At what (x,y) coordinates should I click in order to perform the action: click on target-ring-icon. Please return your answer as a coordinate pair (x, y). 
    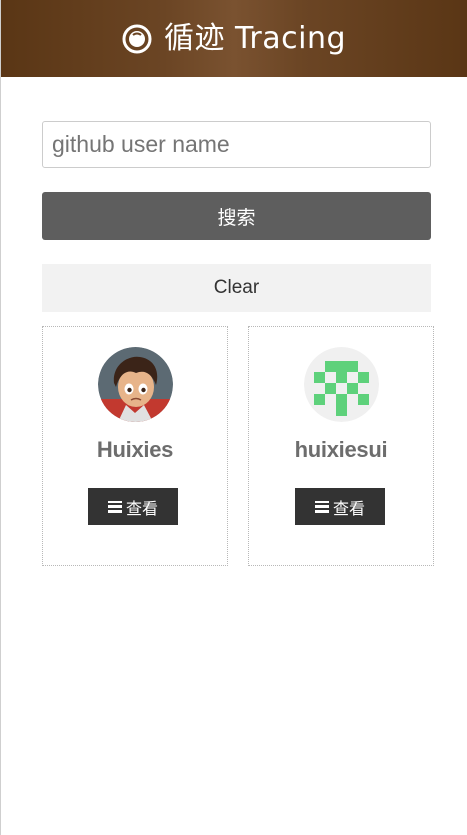
    Looking at the image, I should click on (137, 38).